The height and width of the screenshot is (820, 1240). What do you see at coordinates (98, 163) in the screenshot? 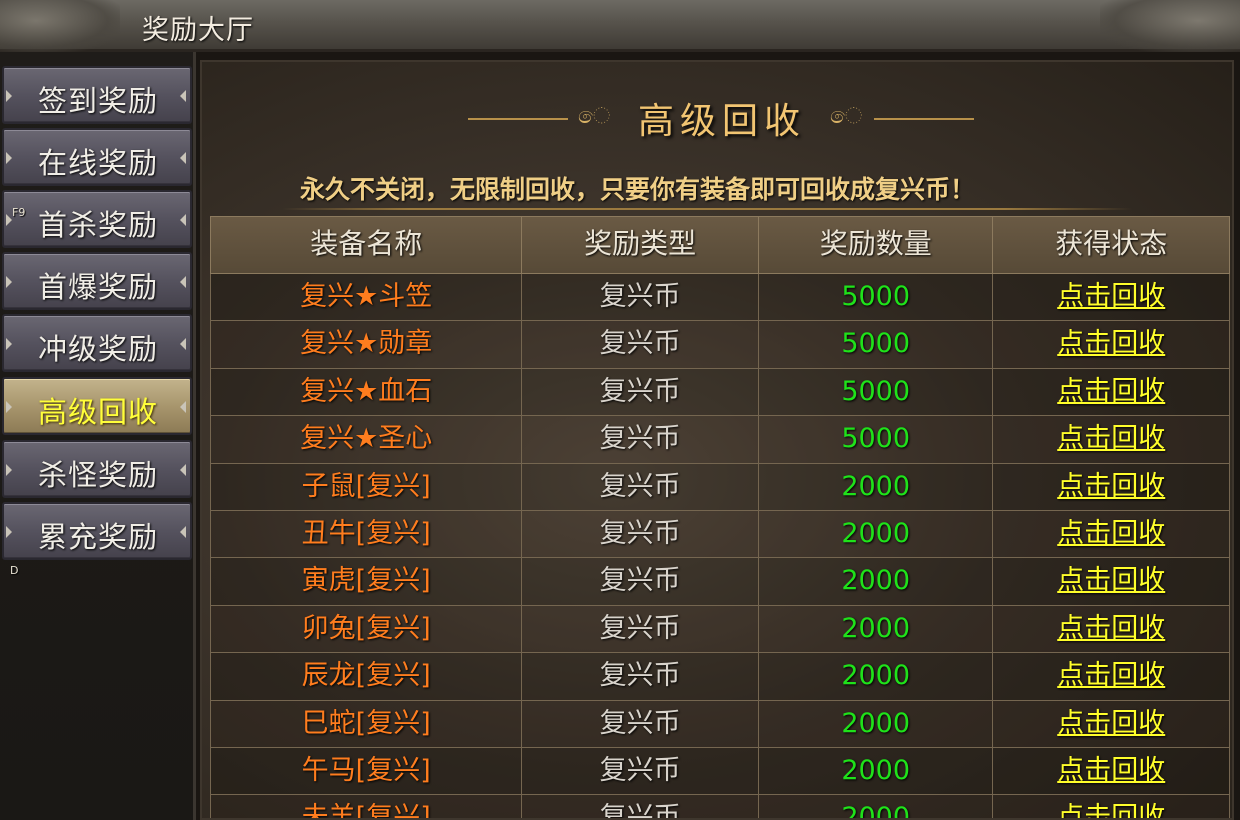
I see `sidebar-item-label: 在线奖励` at bounding box center [98, 163].